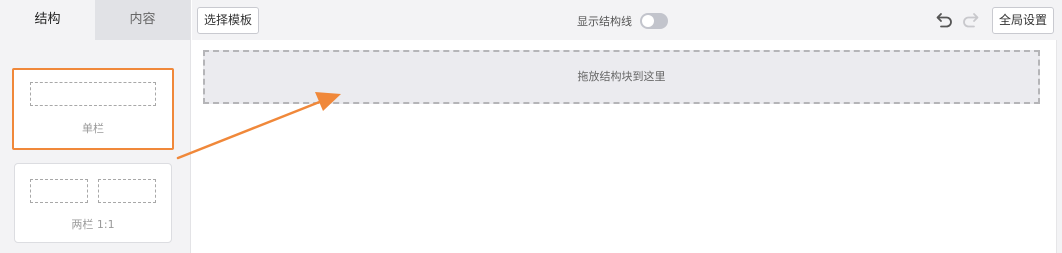  I want to click on column-placeholder, so click(93, 94).